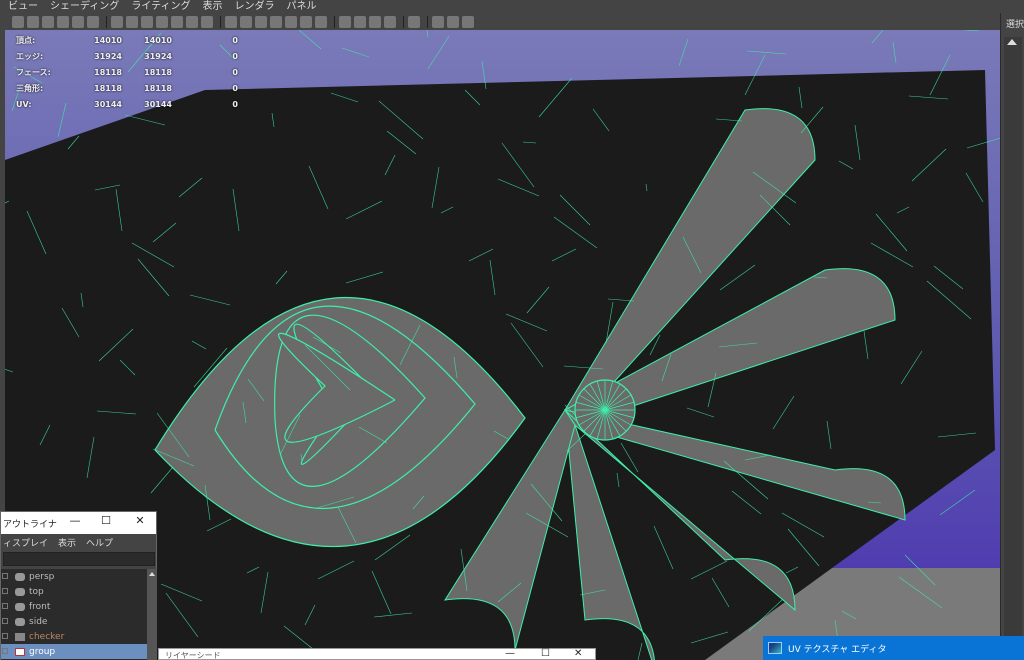 Image resolution: width=1024 pixels, height=660 pixels. Describe the element at coordinates (345, 21) in the screenshot. I see `isolate-select-icon` at that location.